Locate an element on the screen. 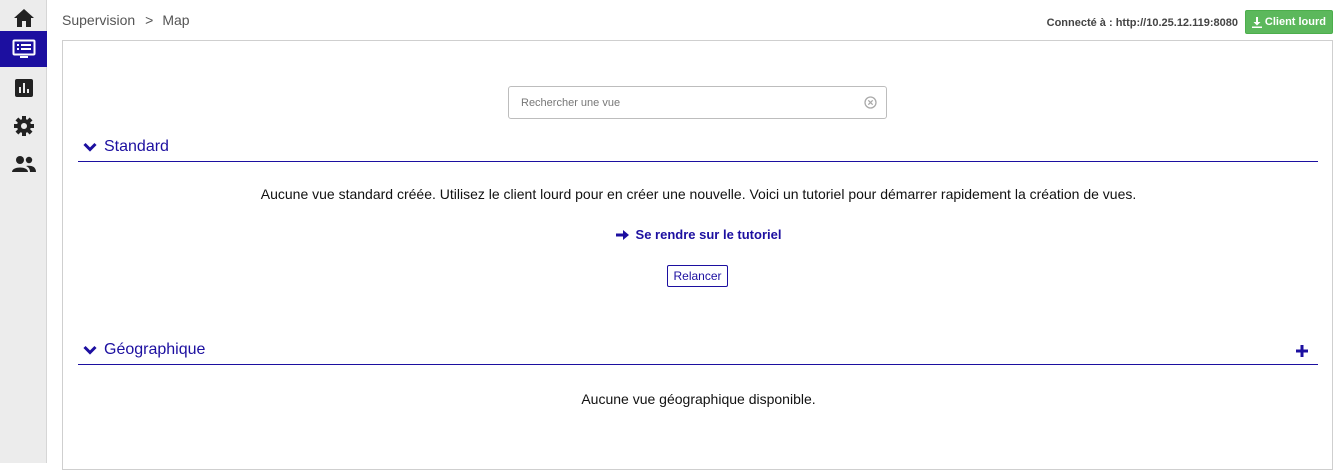 Image resolution: width=1343 pixels, height=470 pixels. users-icon is located at coordinates (23, 164).